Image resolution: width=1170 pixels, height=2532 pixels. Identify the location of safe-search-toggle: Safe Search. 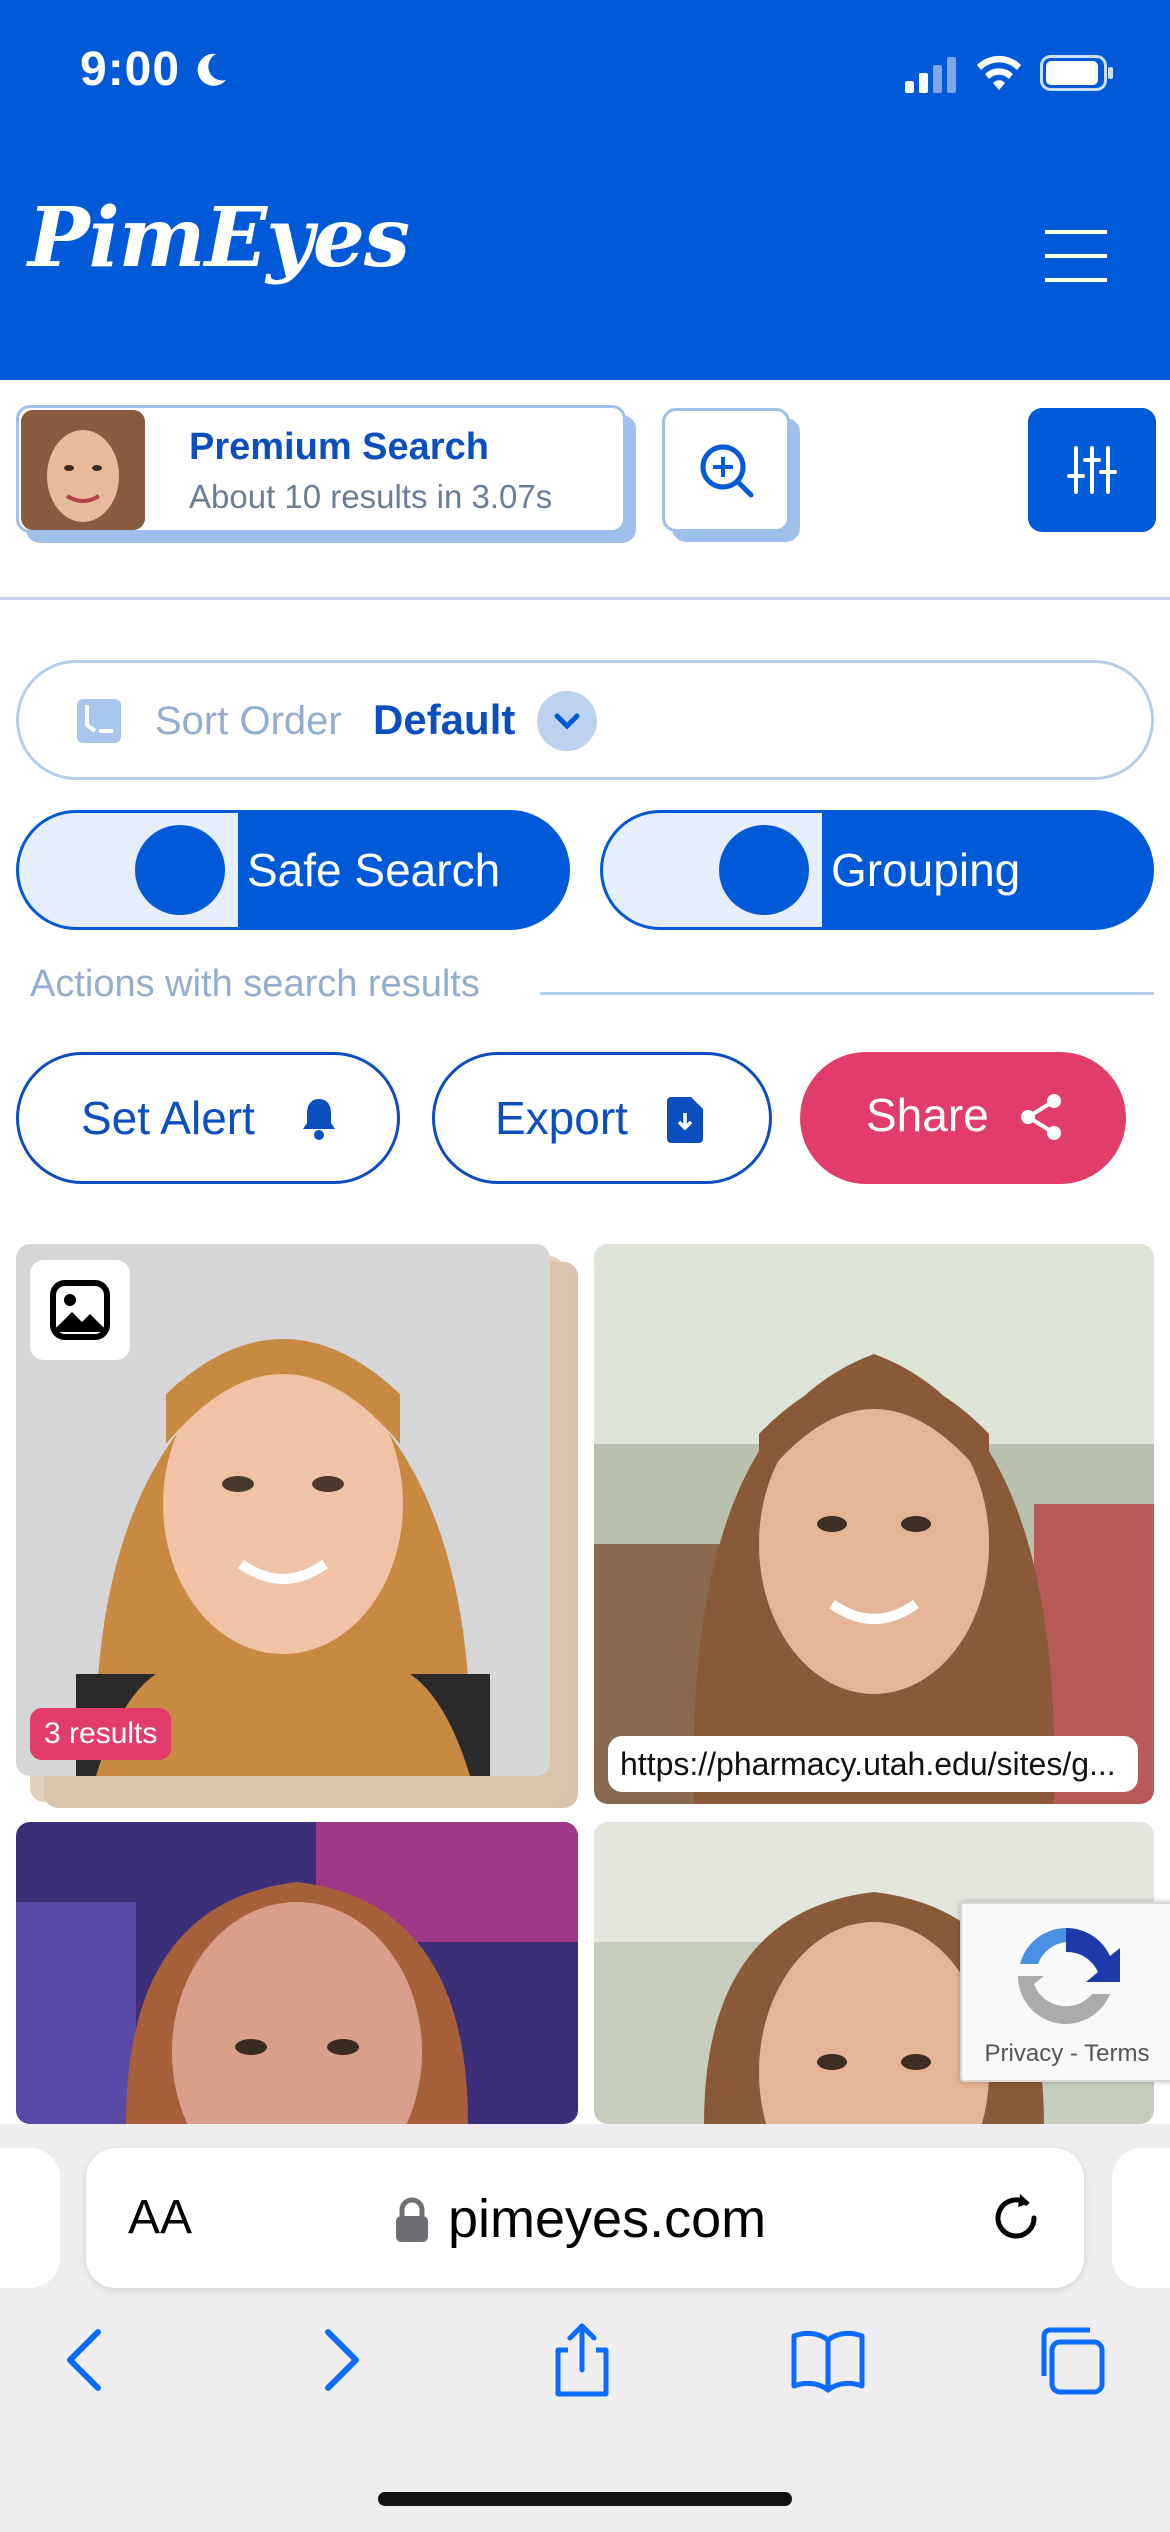
(293, 870).